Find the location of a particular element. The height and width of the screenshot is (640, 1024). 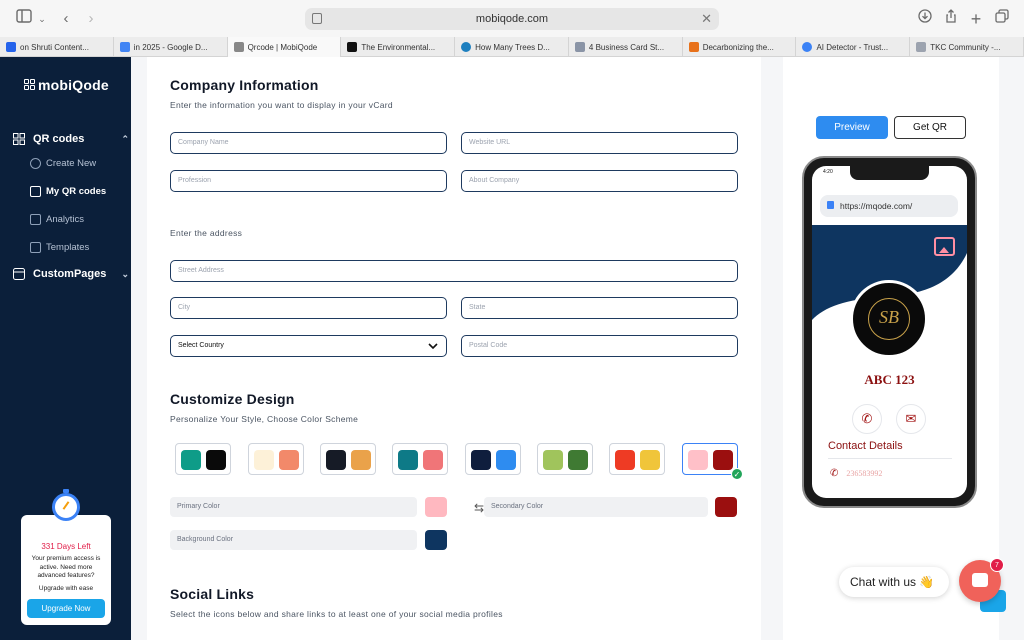

mail-icon: ✉ is located at coordinates (911, 419).